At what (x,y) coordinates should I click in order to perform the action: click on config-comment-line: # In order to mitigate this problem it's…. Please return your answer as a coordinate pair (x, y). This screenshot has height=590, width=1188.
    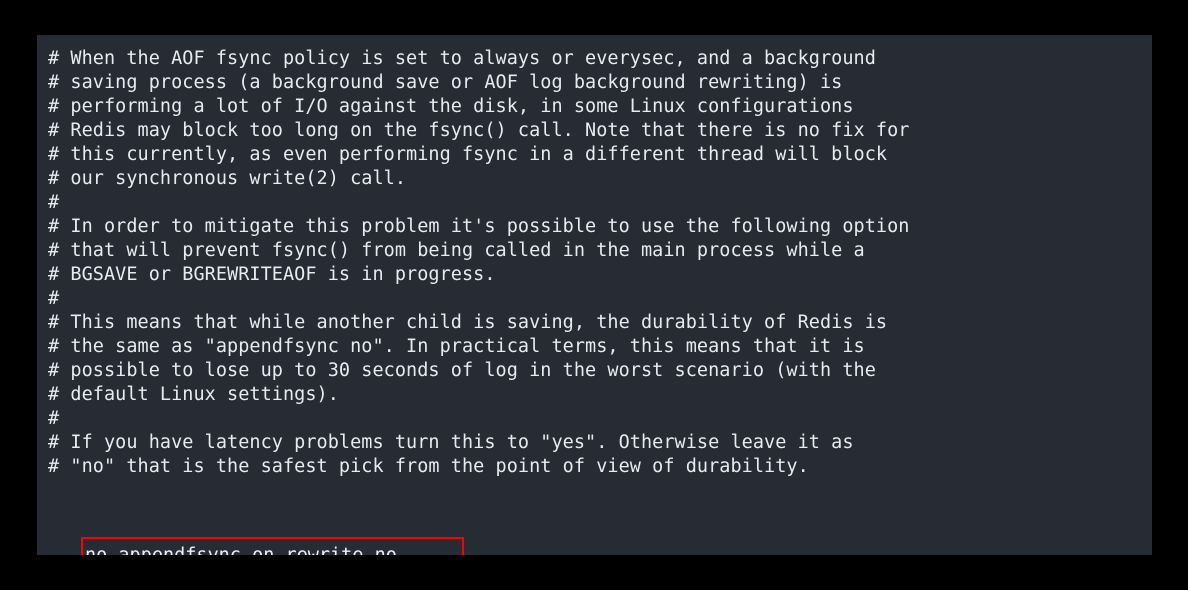
    Looking at the image, I should click on (479, 226).